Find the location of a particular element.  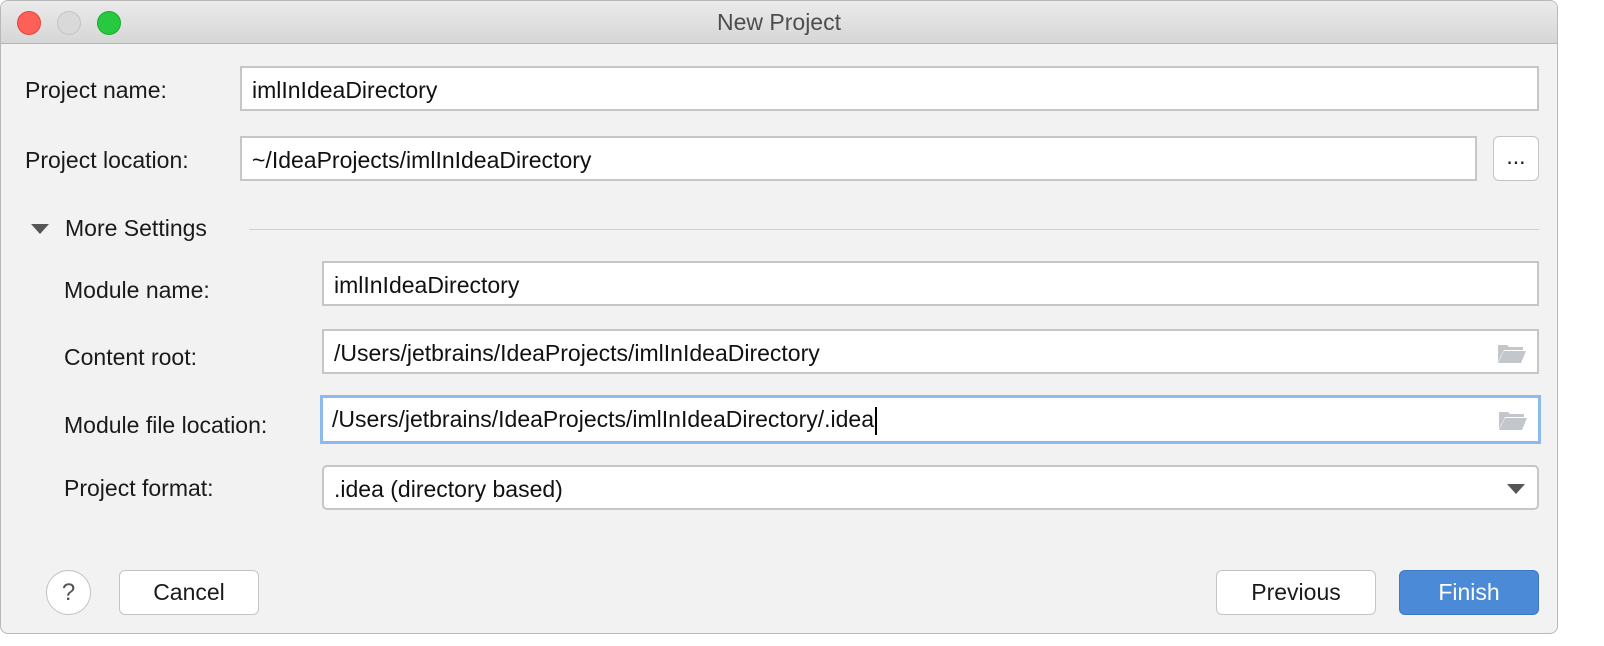

module-name-input: imlInIdeaDirectory is located at coordinates (930, 283).